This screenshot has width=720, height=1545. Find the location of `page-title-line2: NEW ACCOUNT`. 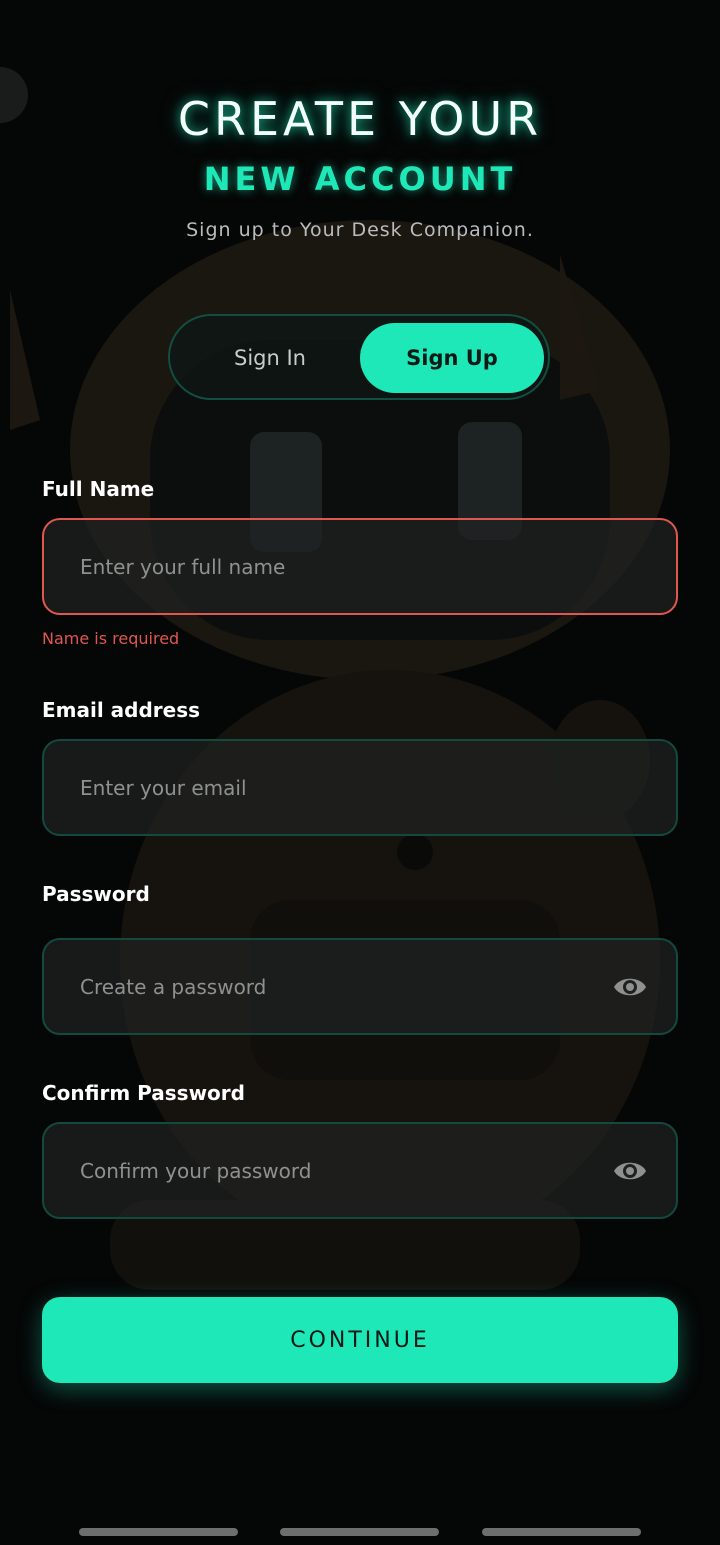

page-title-line2: NEW ACCOUNT is located at coordinates (360, 179).